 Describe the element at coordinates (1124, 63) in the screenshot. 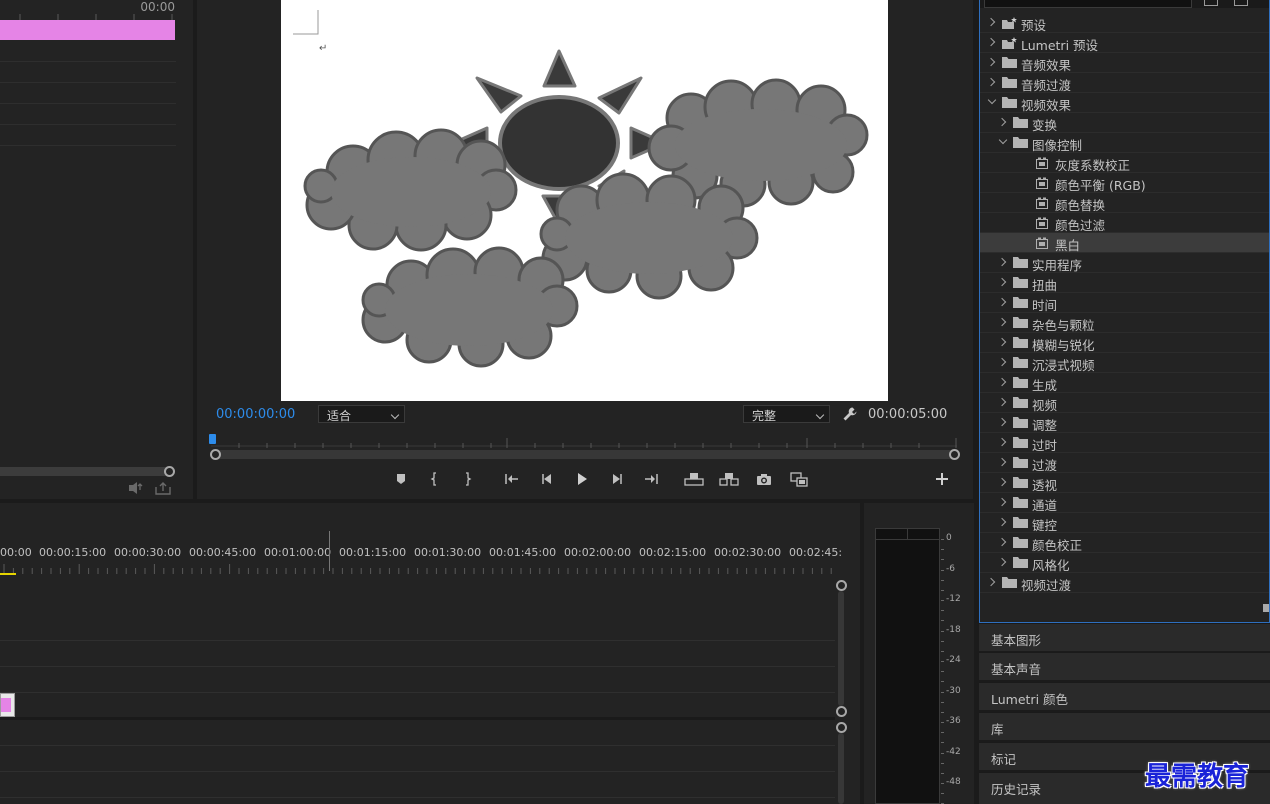

I see `effect-folder: 音频效果` at that location.